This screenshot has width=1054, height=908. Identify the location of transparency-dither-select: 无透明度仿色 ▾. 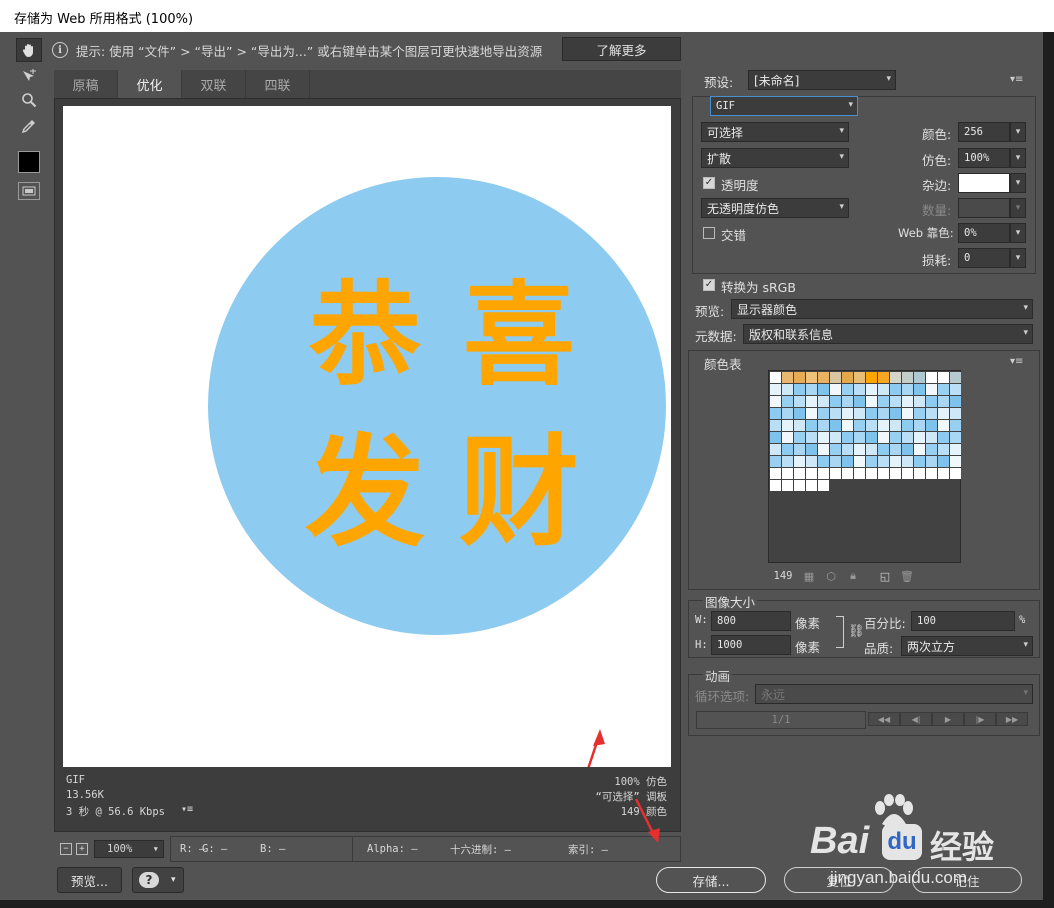
(775, 208).